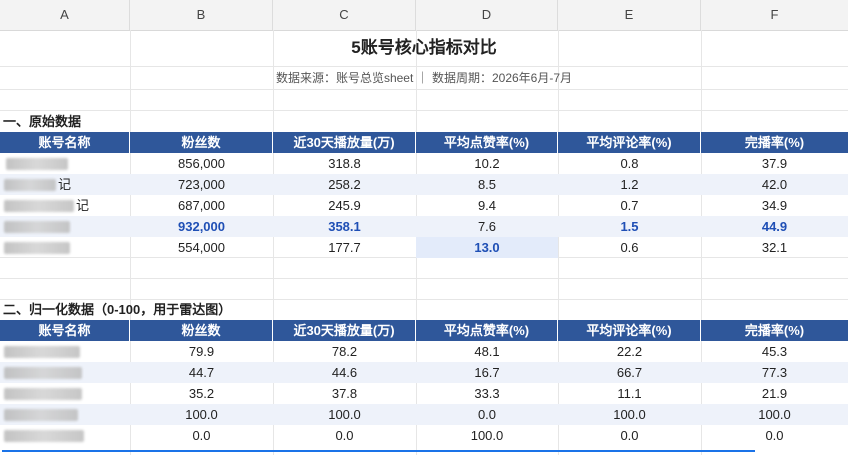 This screenshot has height=456, width=848. What do you see at coordinates (201, 372) in the screenshot?
I see `cell-followers: 44.7` at bounding box center [201, 372].